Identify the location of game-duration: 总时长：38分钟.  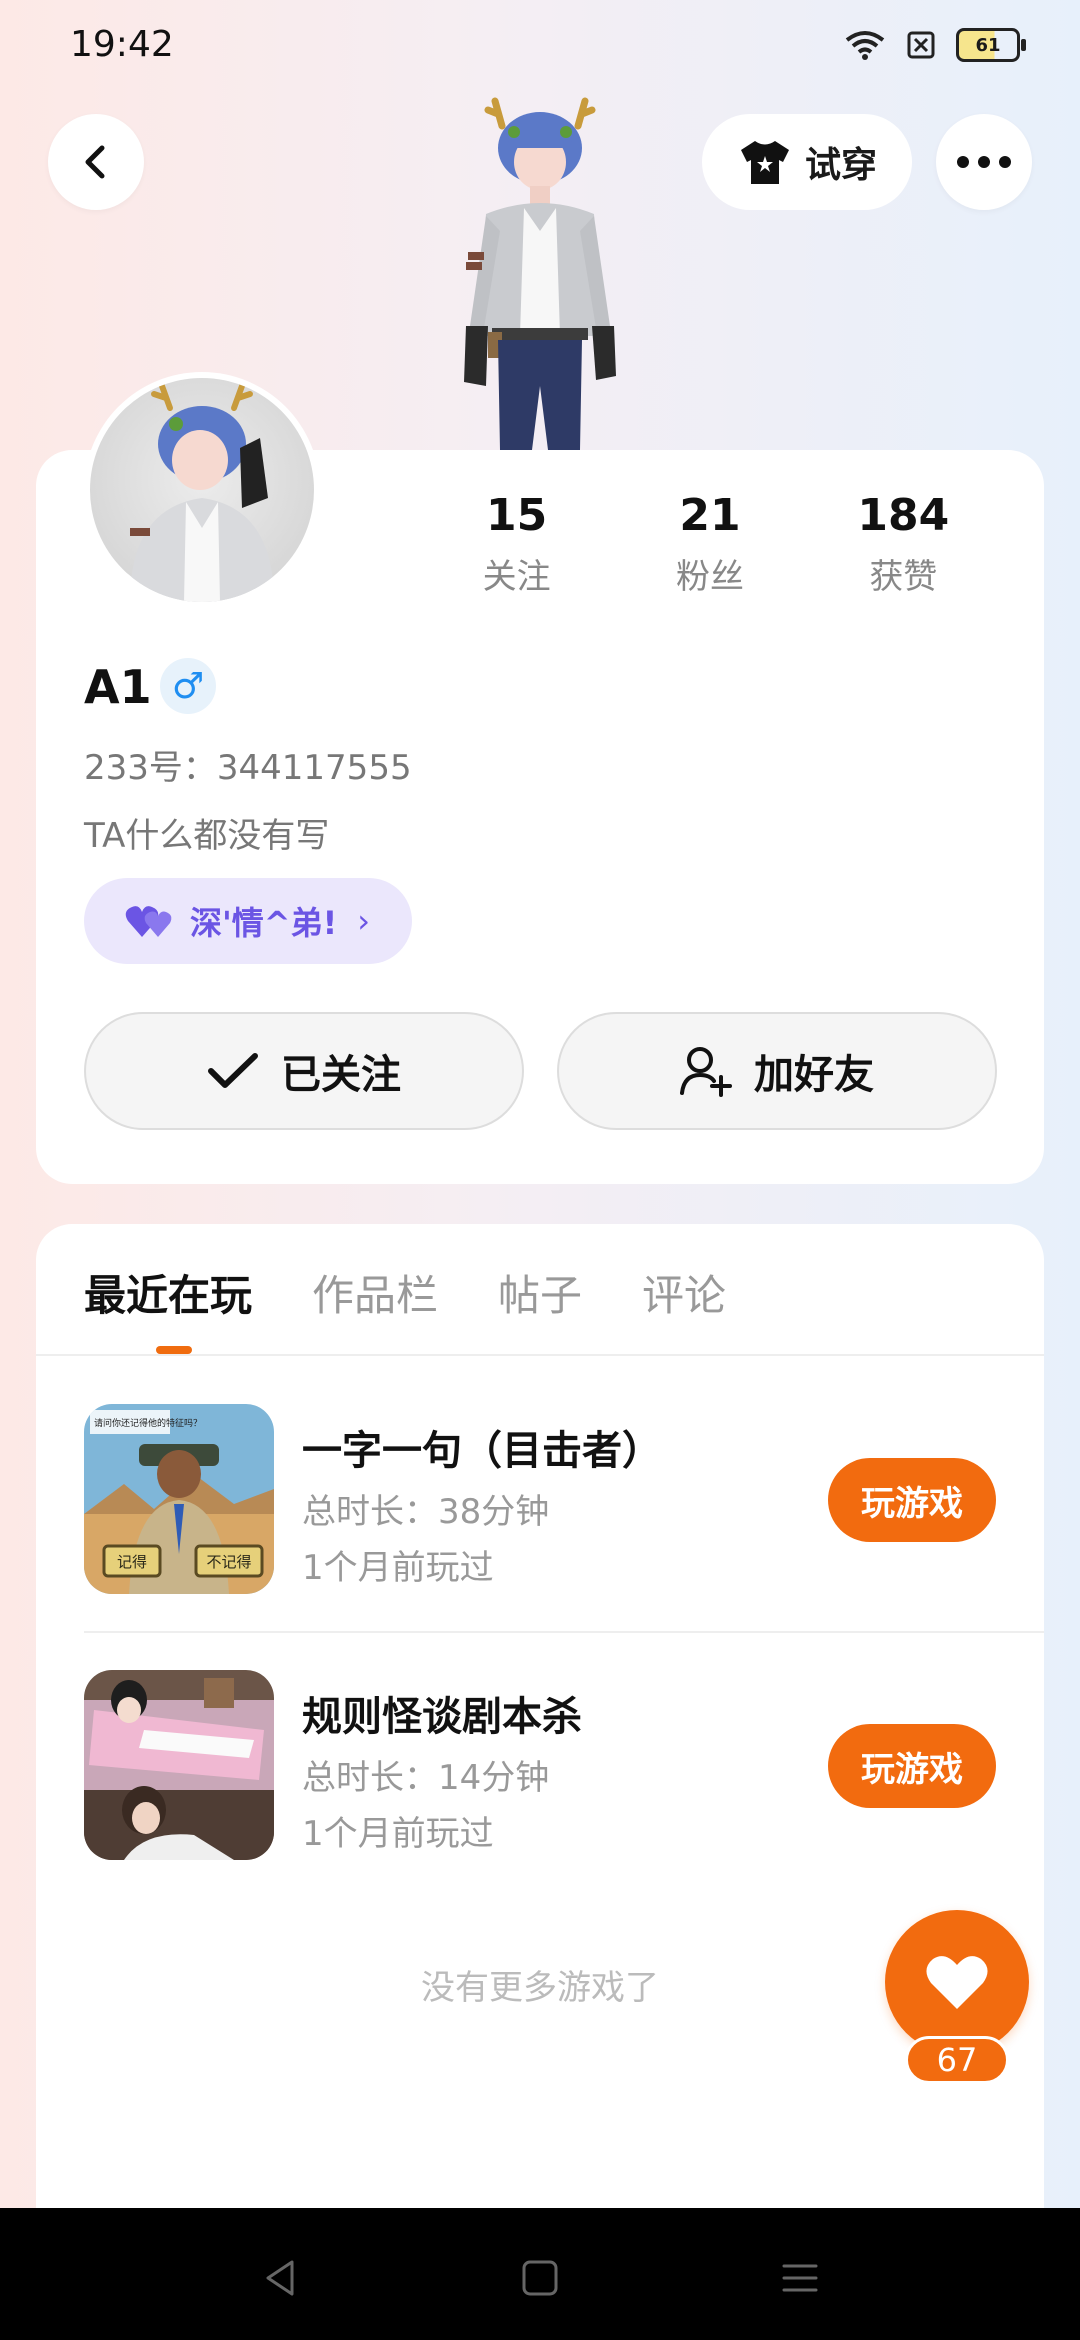
(426, 1512).